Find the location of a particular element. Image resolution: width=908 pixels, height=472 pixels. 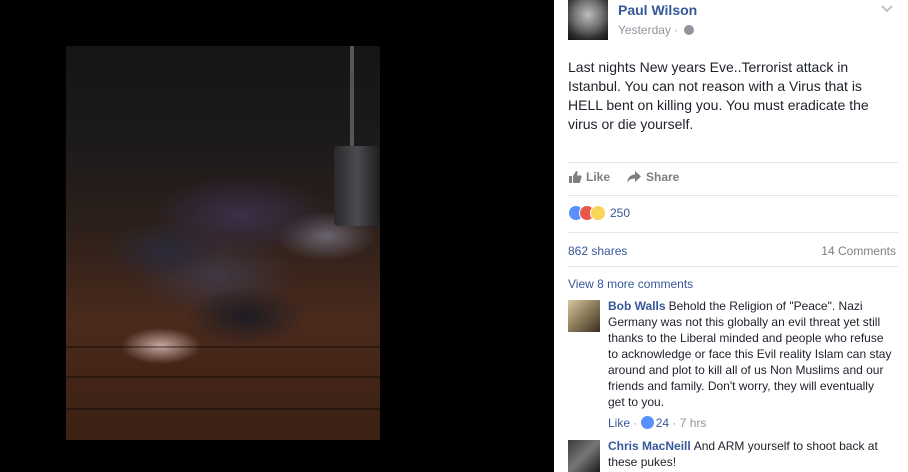

photo-detail-pole is located at coordinates (352, 101).